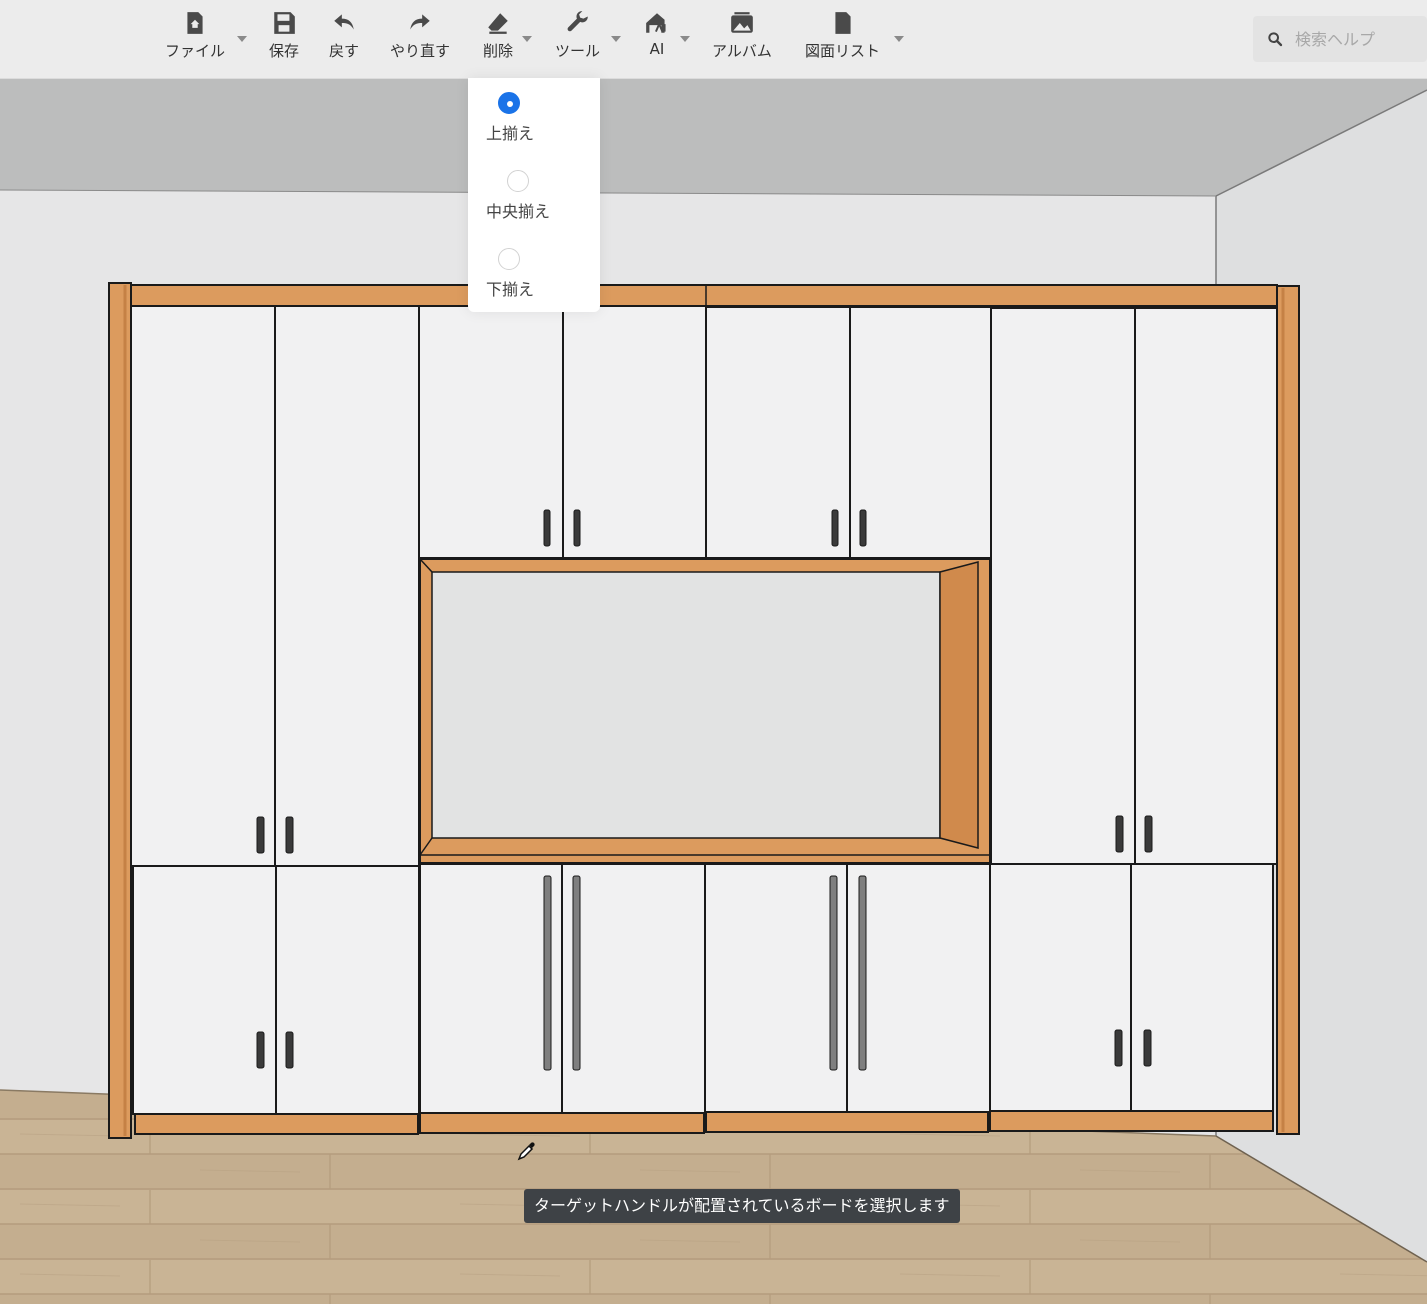  What do you see at coordinates (534, 195) in the screenshot?
I see `alignment-dropdown: 上揃え 中央揃え 下揃え` at bounding box center [534, 195].